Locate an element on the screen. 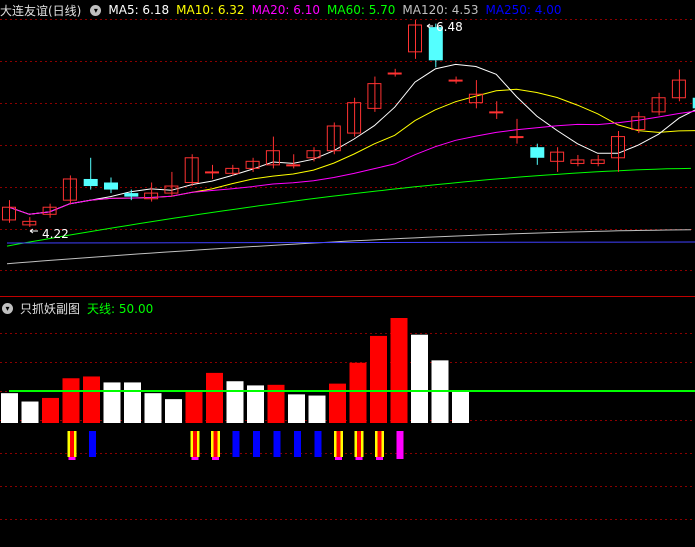  sub-chart-header: ▾ 只抓妖副图 天线: 50.00 is located at coordinates (80, 308).